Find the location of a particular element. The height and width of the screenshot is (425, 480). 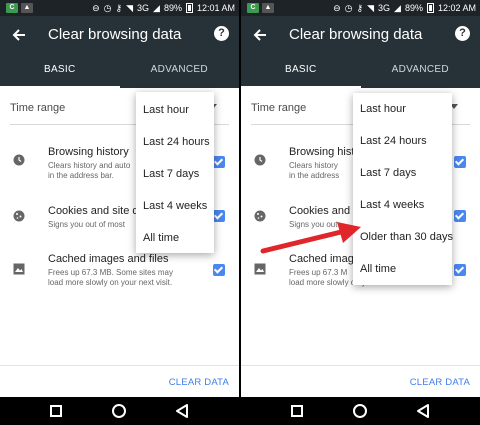

dropdown-option: All time is located at coordinates (161, 238).